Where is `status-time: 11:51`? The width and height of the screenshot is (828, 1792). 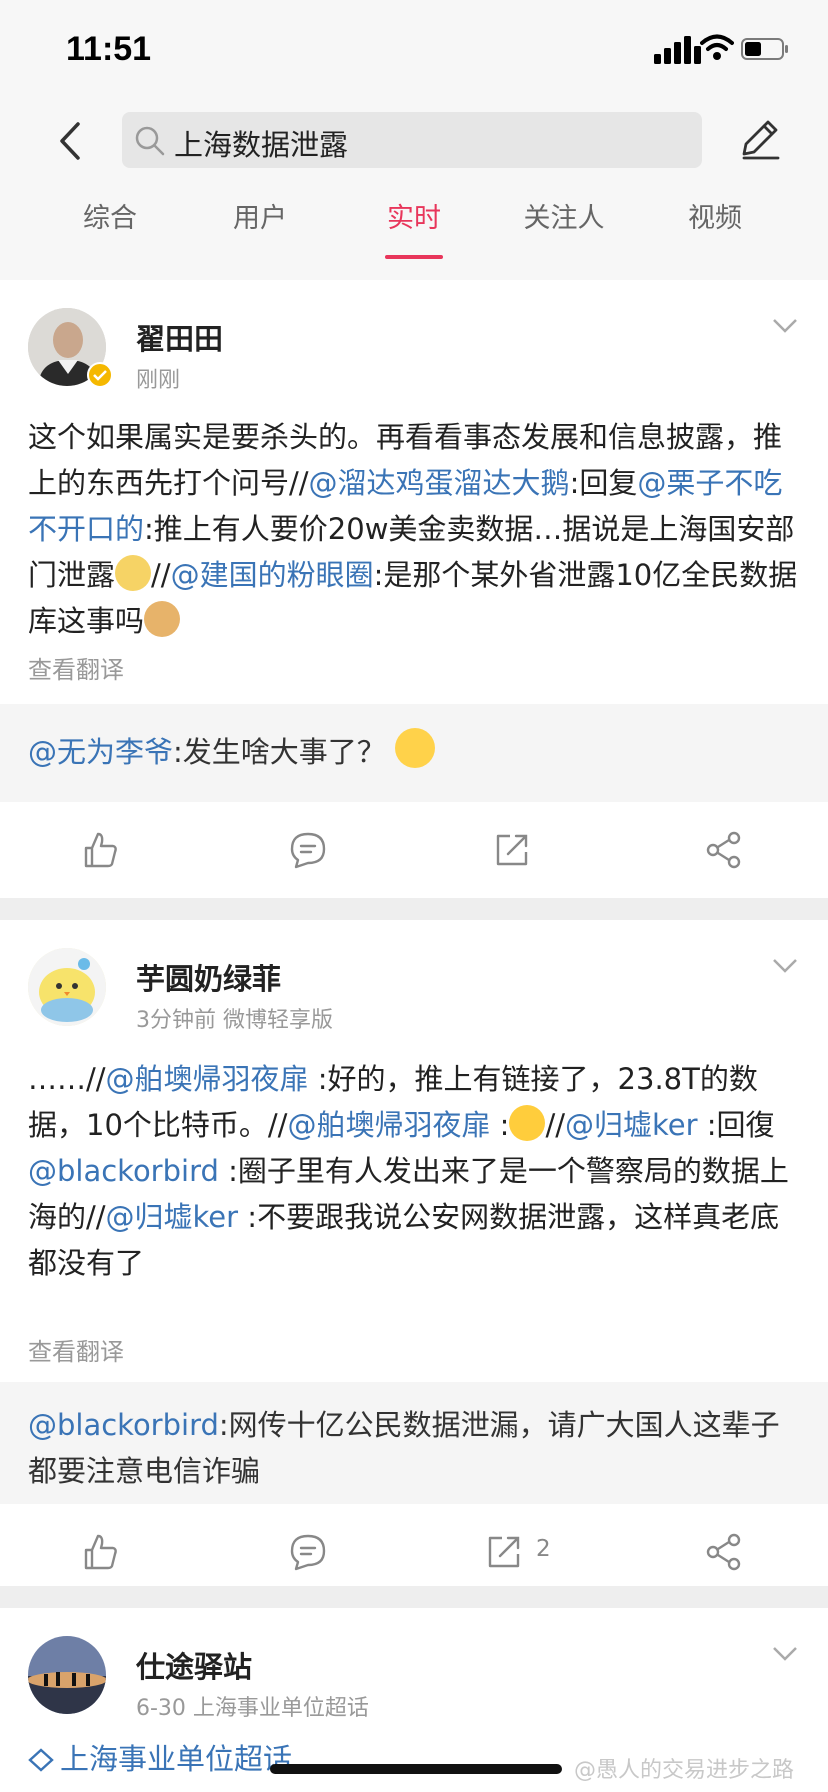 status-time: 11:51 is located at coordinates (109, 49).